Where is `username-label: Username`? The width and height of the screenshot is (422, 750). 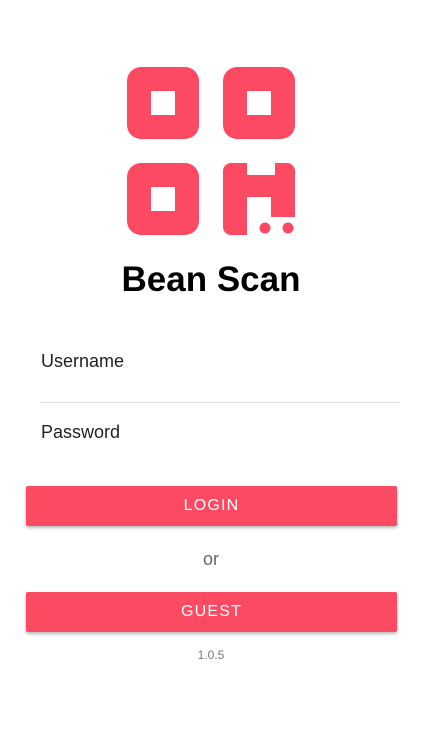
username-label: Username is located at coordinates (83, 361).